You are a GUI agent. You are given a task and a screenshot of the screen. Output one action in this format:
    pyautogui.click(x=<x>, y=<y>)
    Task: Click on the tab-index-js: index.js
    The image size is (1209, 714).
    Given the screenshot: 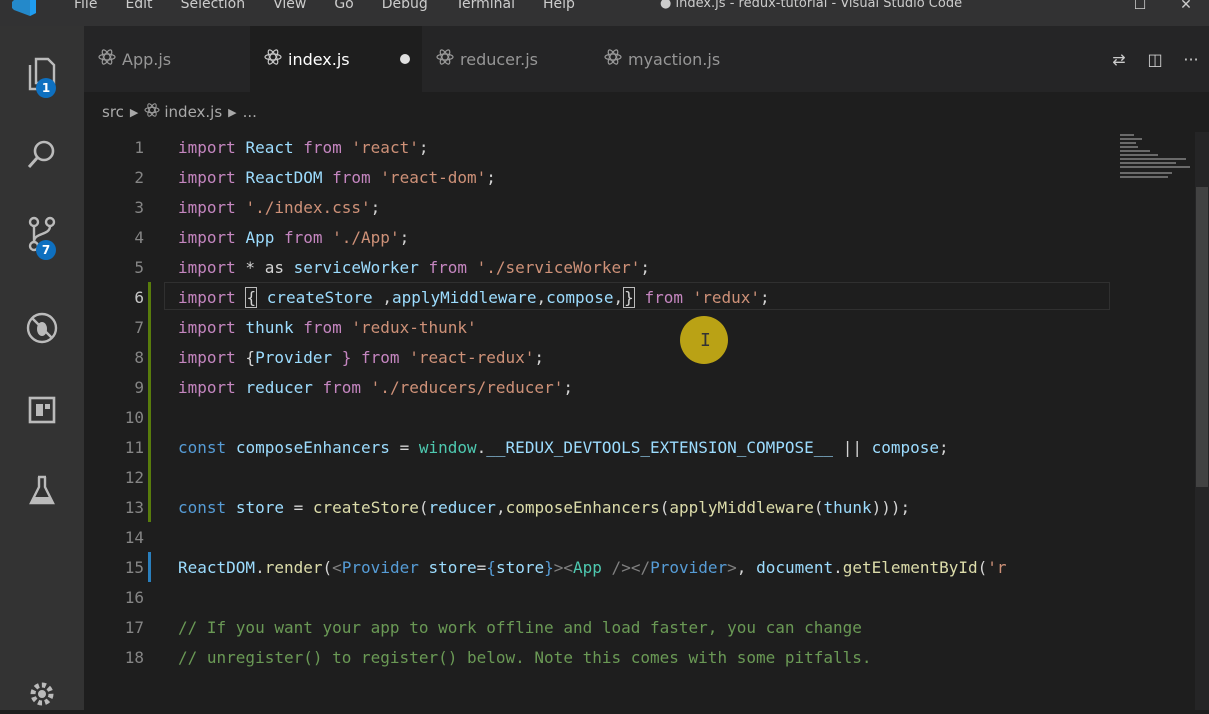 What is the action you would take?
    pyautogui.click(x=336, y=59)
    